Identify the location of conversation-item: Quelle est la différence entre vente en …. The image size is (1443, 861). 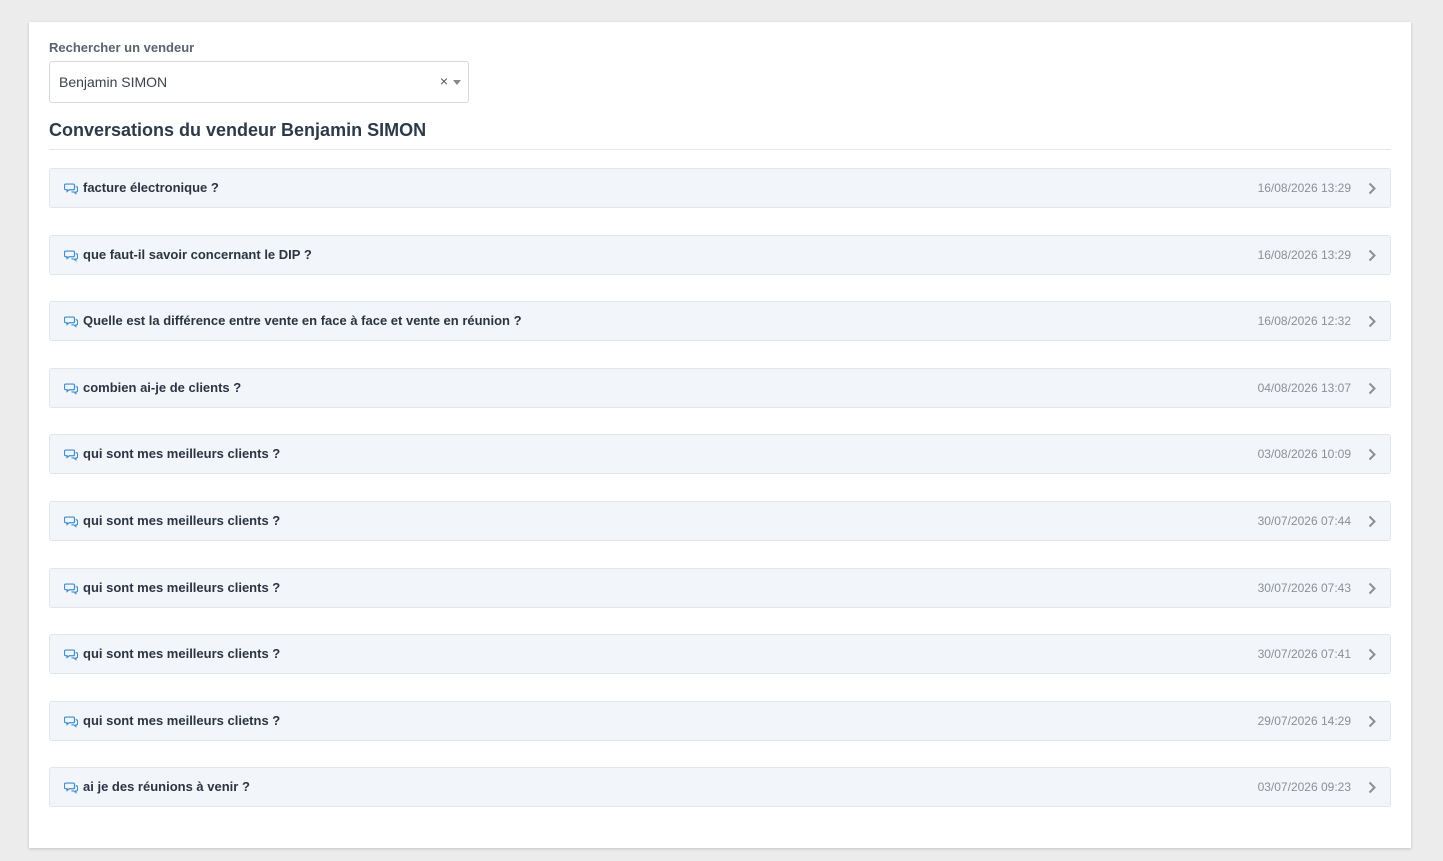
(720, 321).